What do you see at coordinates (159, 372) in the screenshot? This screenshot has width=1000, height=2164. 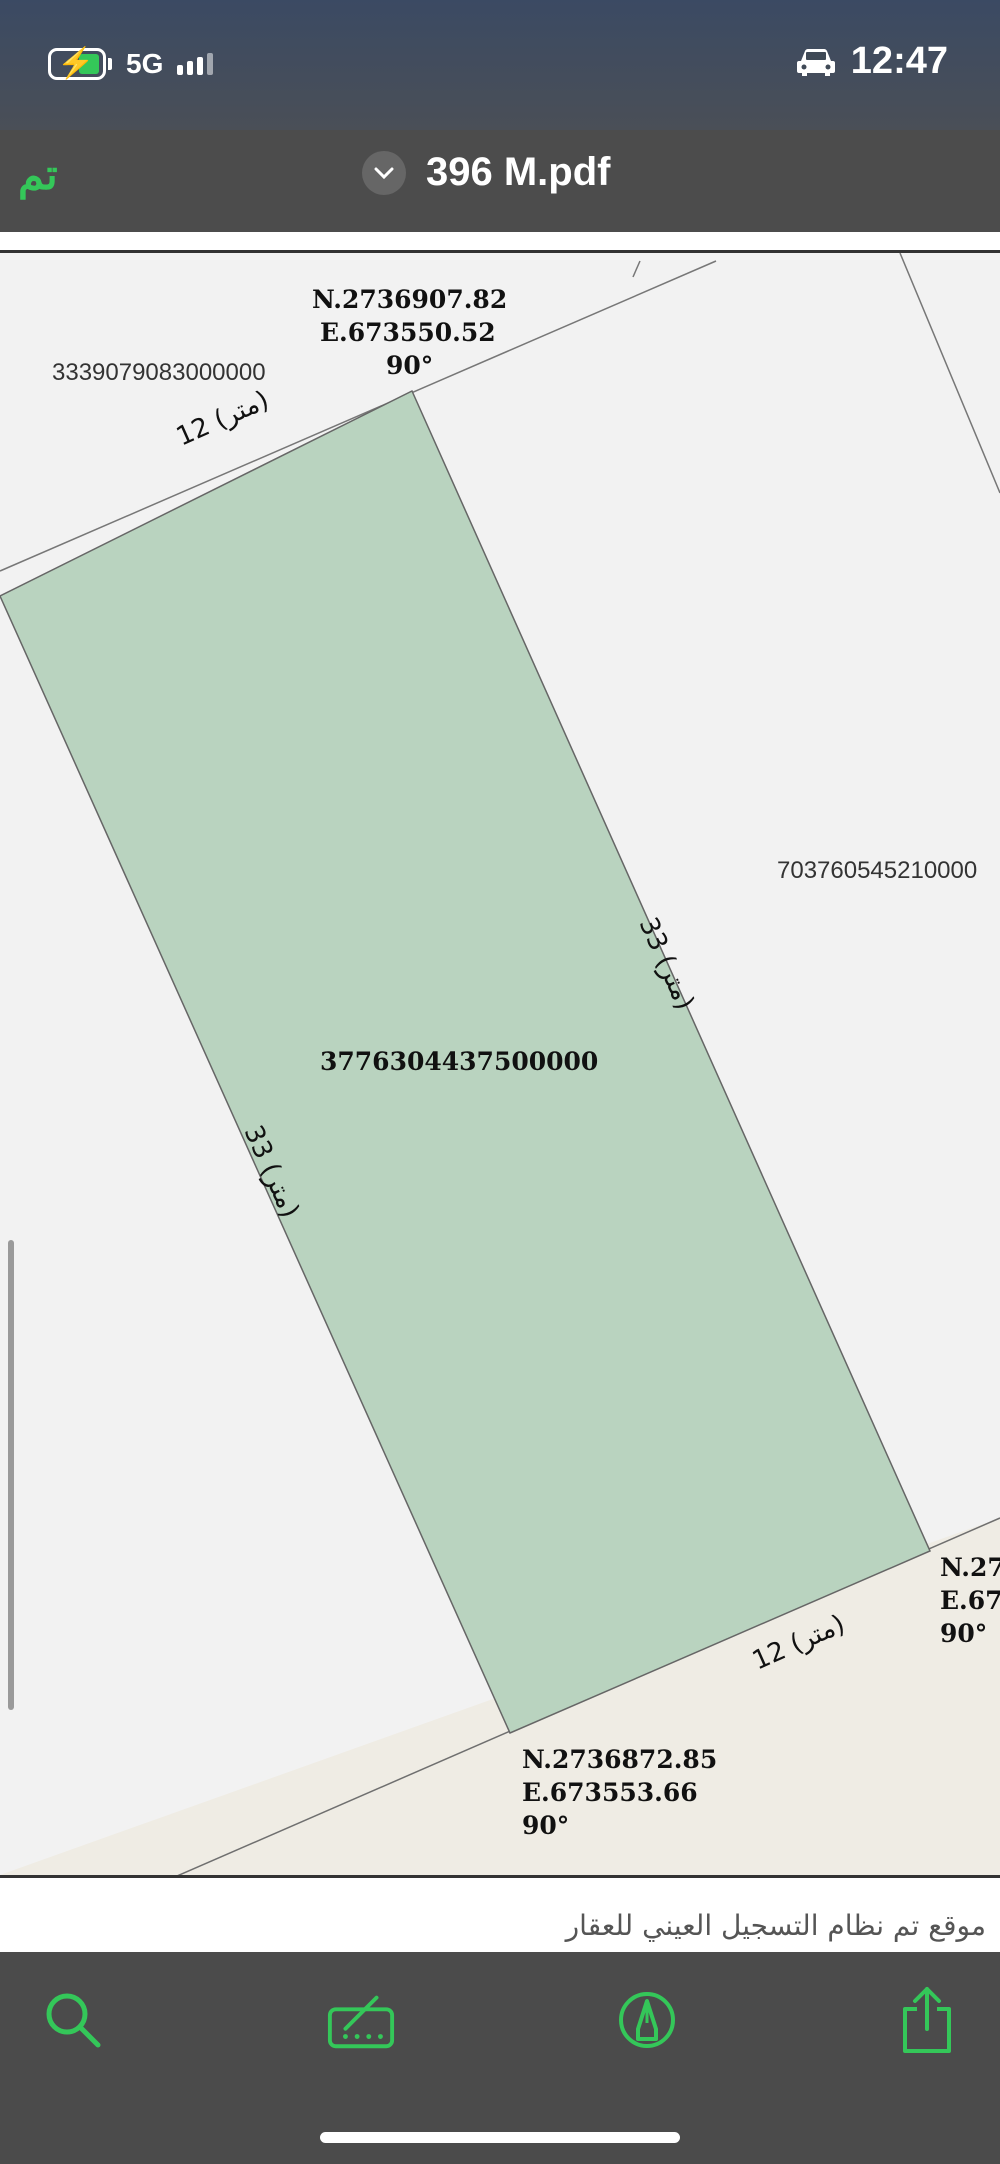 I see `top-left-parcel-number: 3339079083000000` at bounding box center [159, 372].